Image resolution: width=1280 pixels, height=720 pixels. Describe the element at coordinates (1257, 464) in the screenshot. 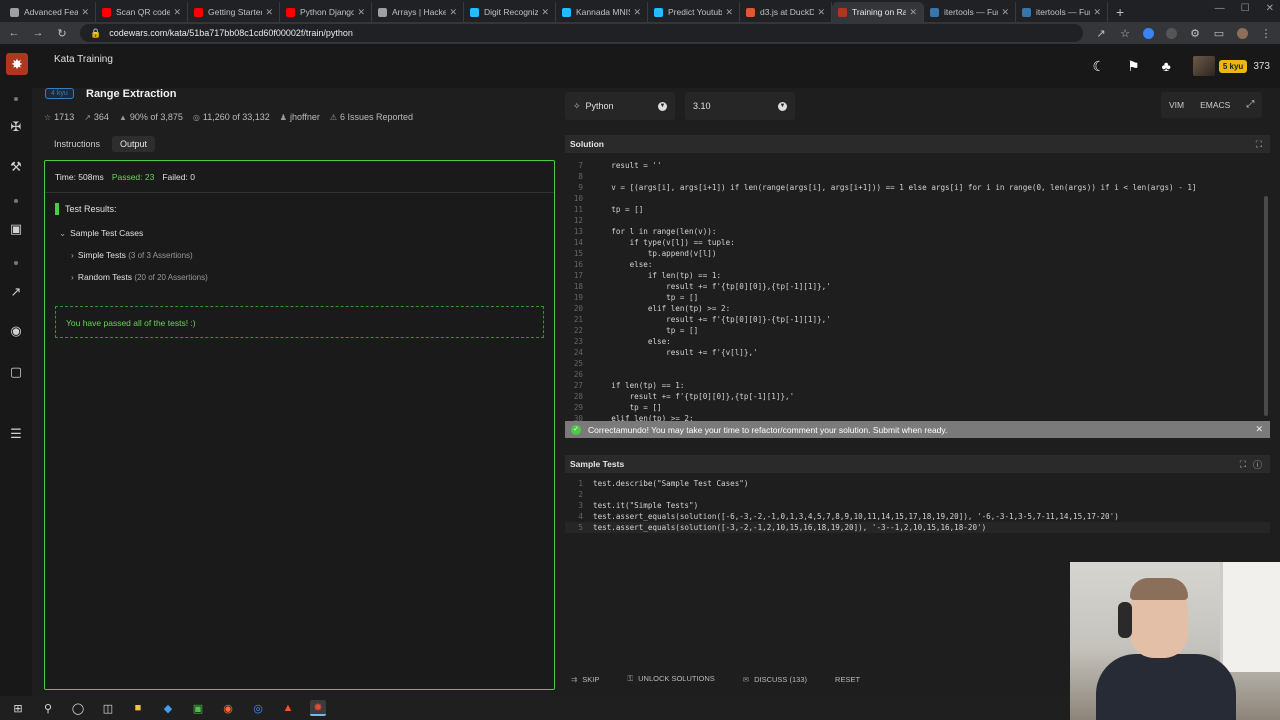

I see `help-icon: ⓘ` at that location.